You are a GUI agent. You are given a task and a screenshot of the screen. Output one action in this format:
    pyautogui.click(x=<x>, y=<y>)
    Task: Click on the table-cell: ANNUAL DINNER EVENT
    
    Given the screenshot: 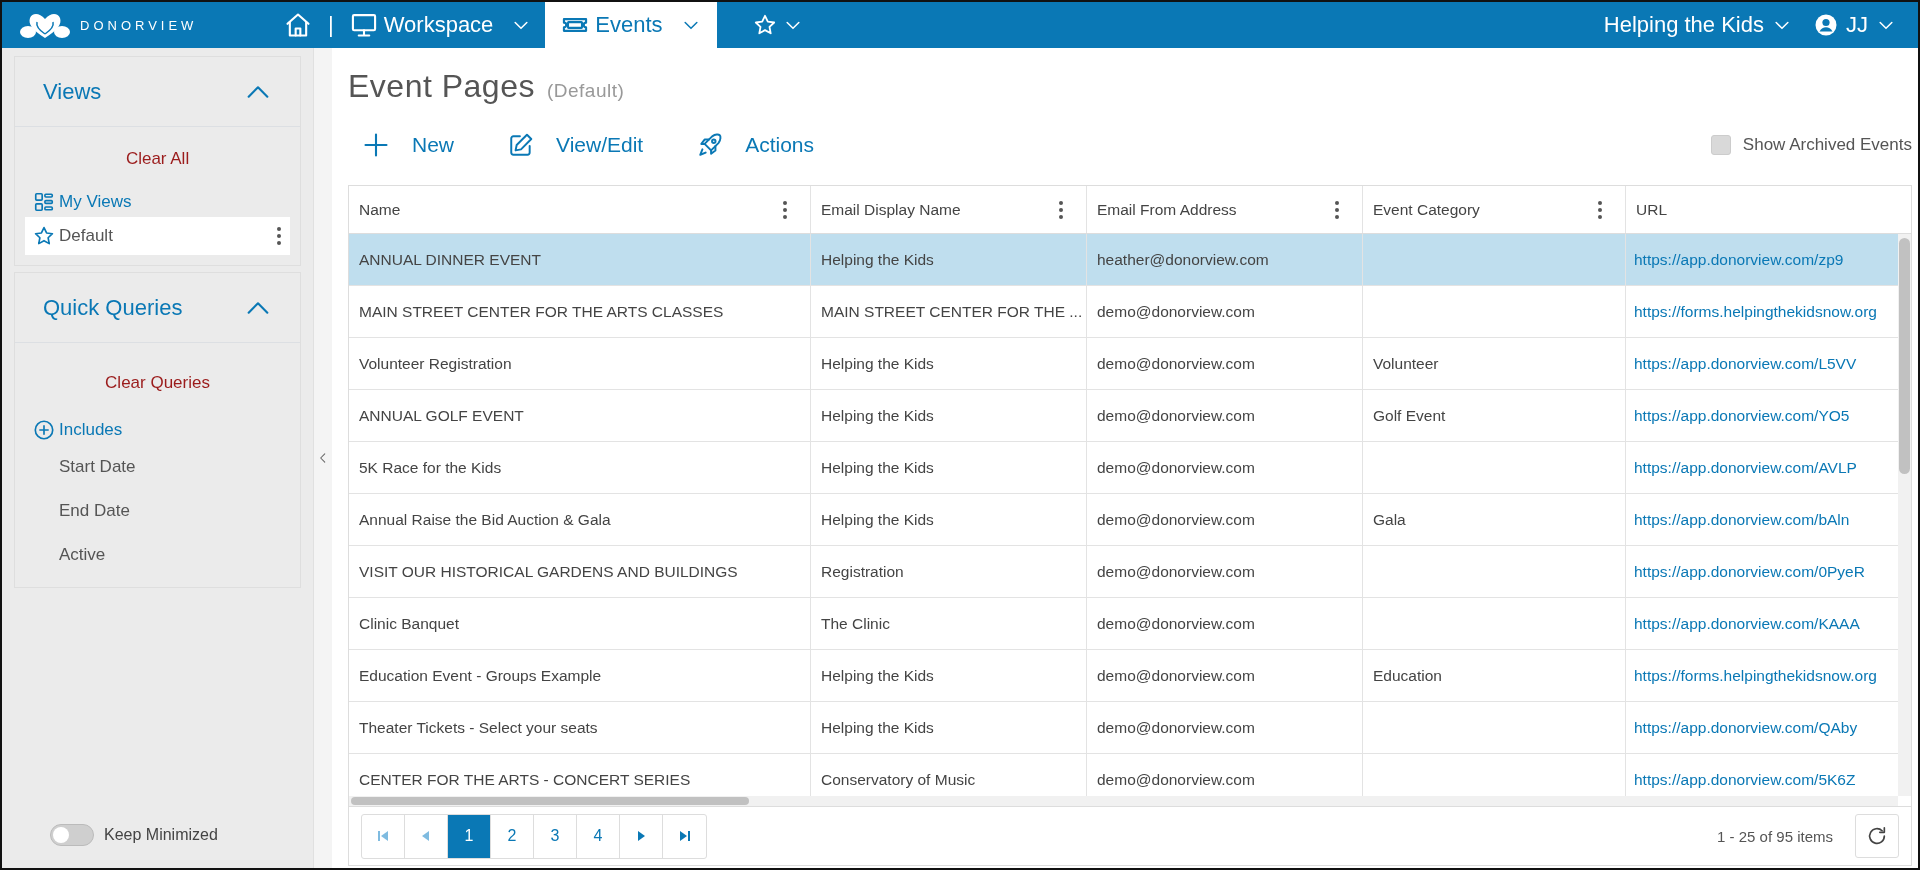 What is the action you would take?
    pyautogui.click(x=450, y=259)
    